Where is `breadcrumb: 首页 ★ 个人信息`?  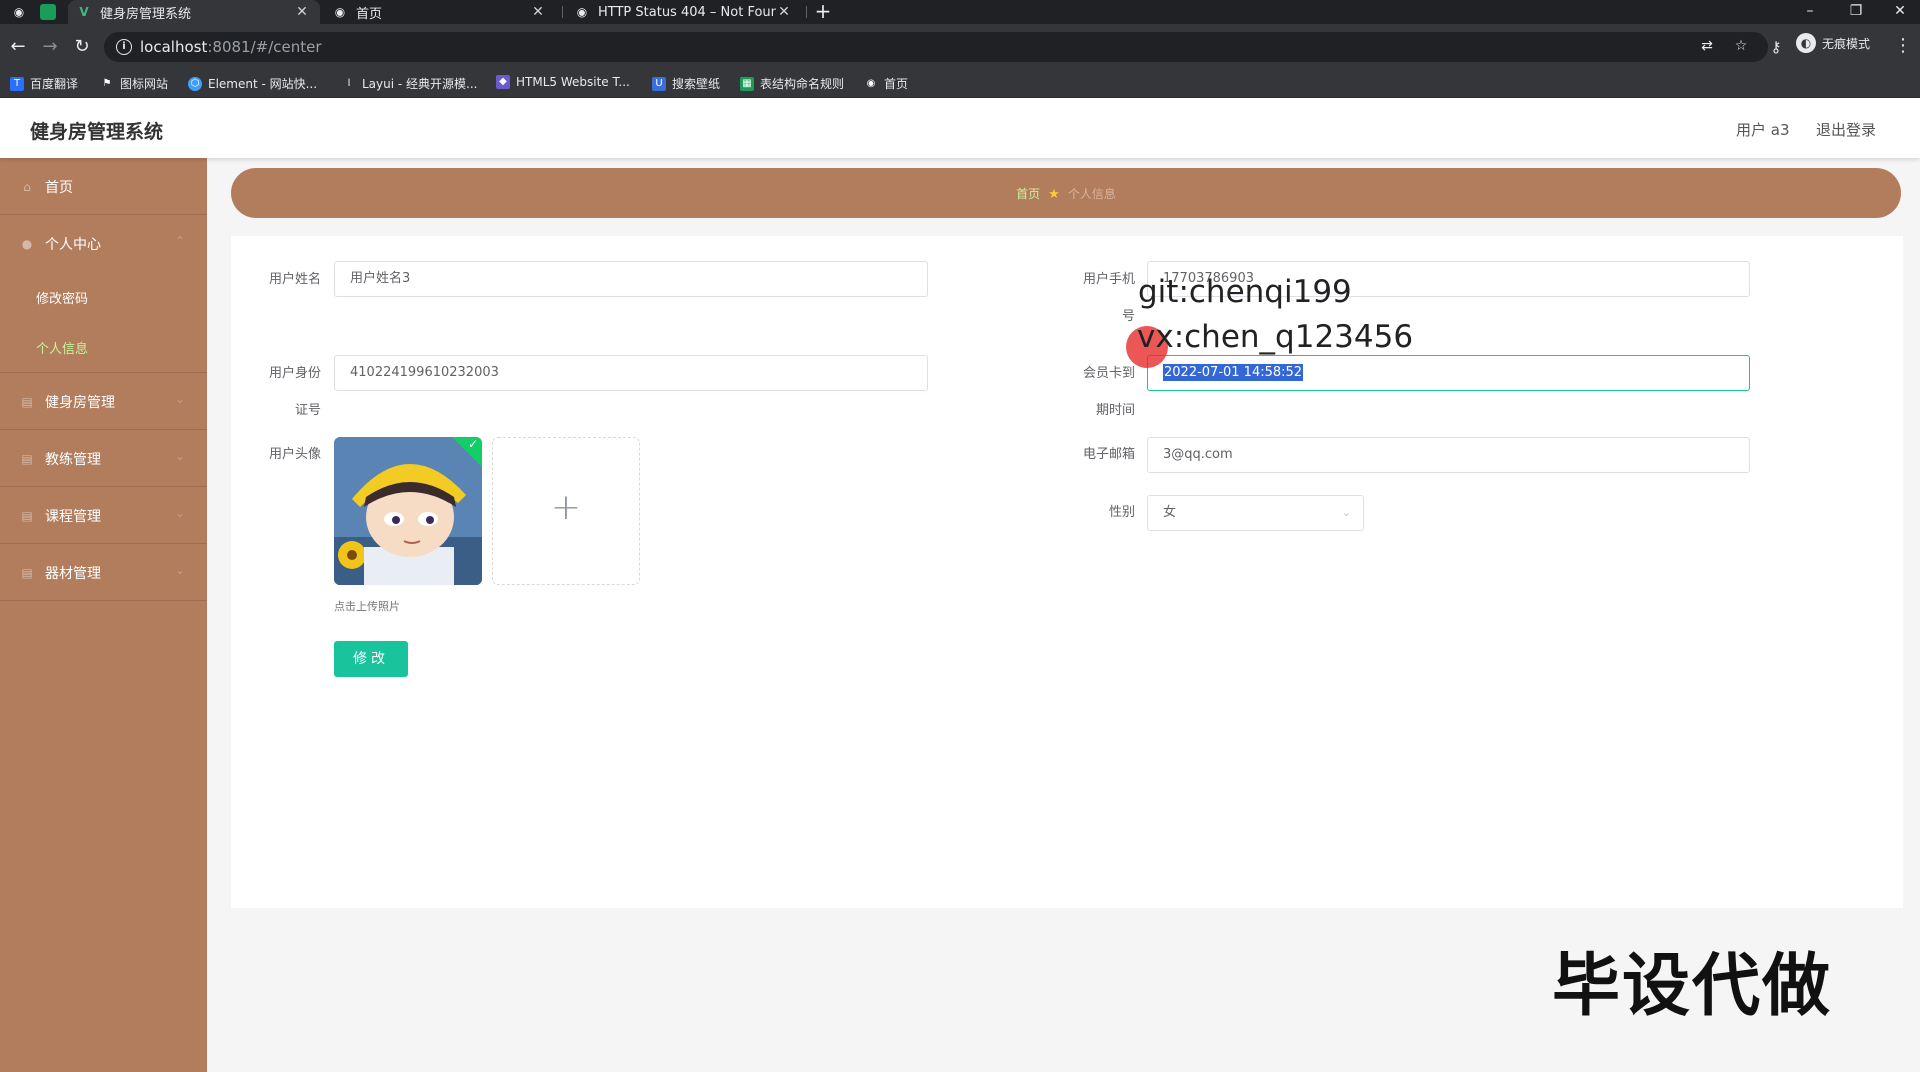 breadcrumb: 首页 ★ 个人信息 is located at coordinates (1066, 193).